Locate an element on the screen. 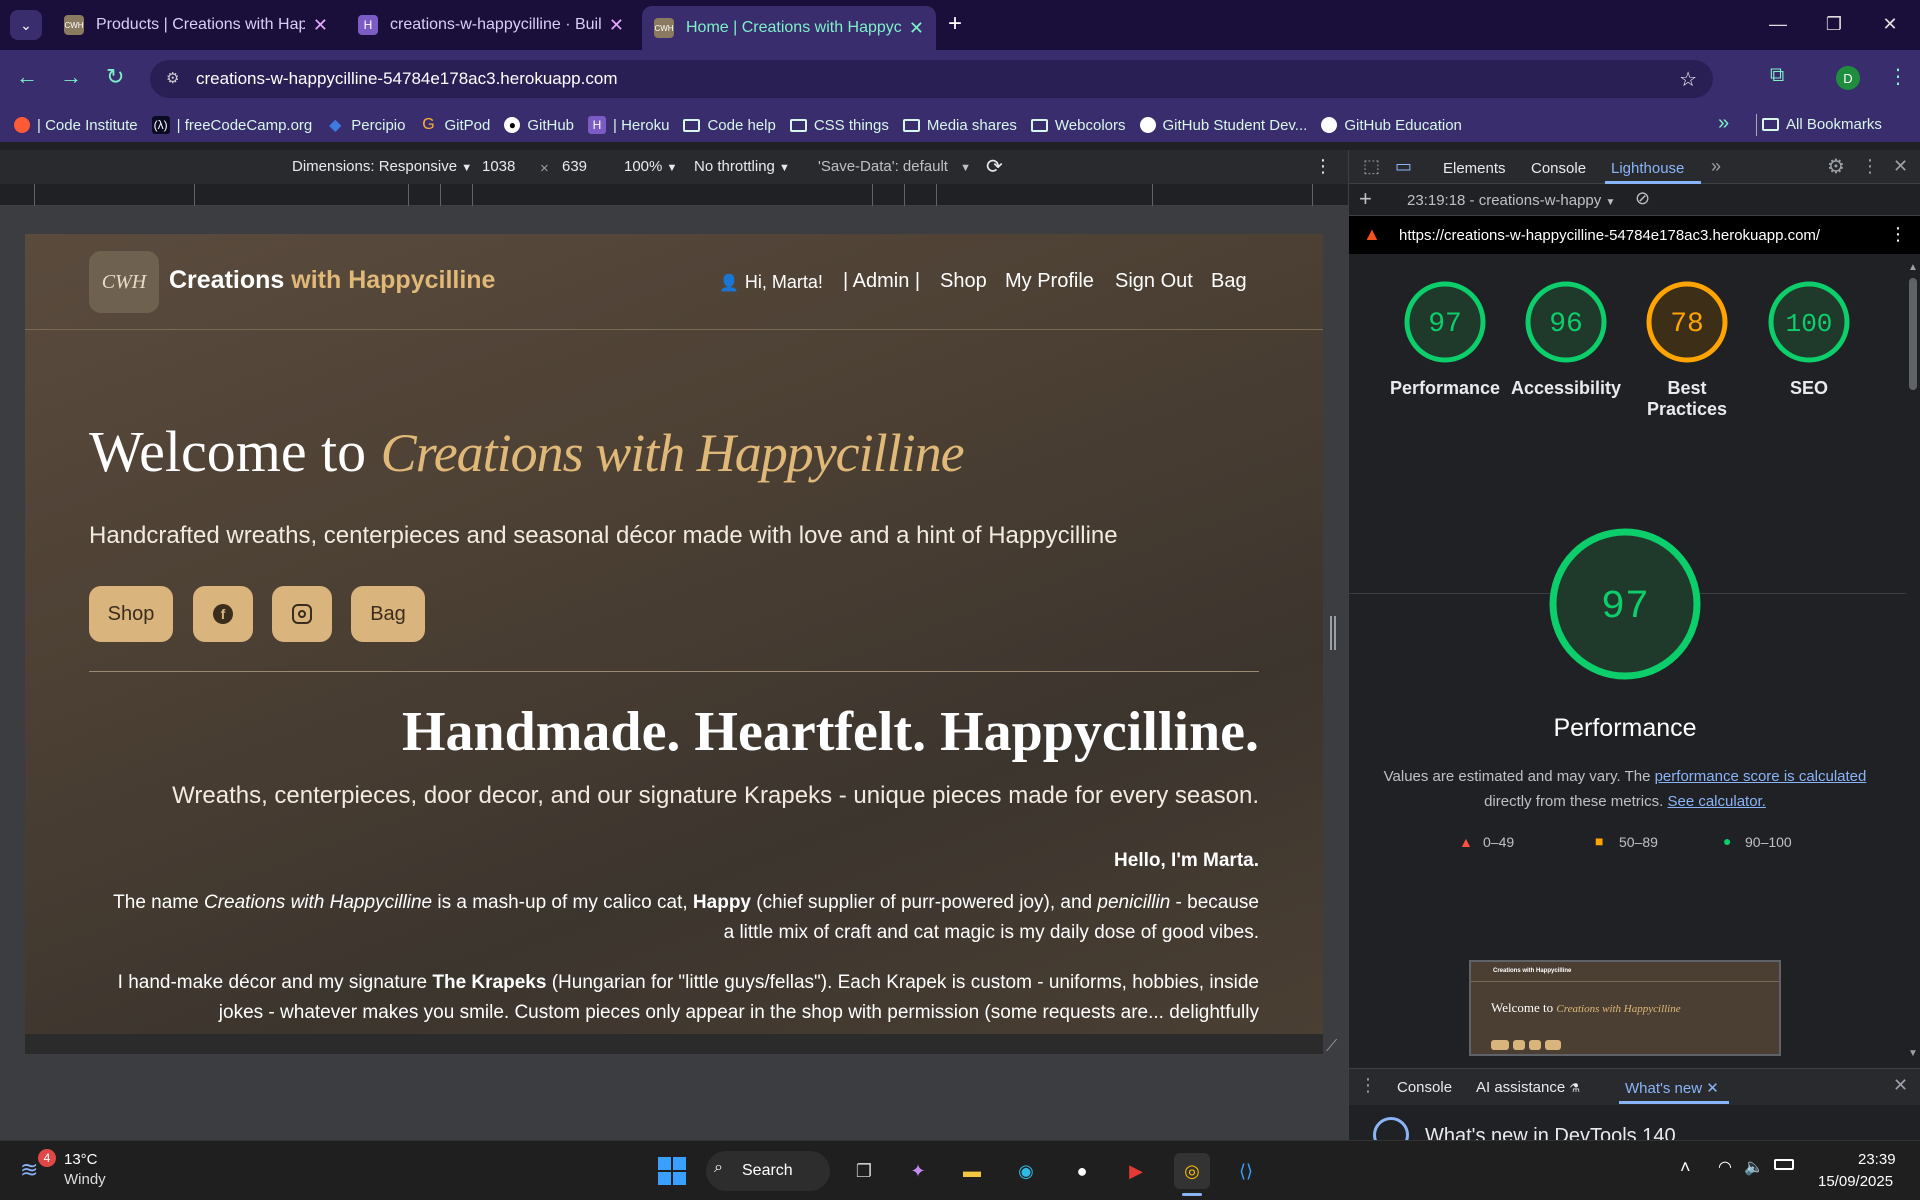 This screenshot has width=1920, height=1200. edge-icon: ◉ is located at coordinates (1026, 1171).